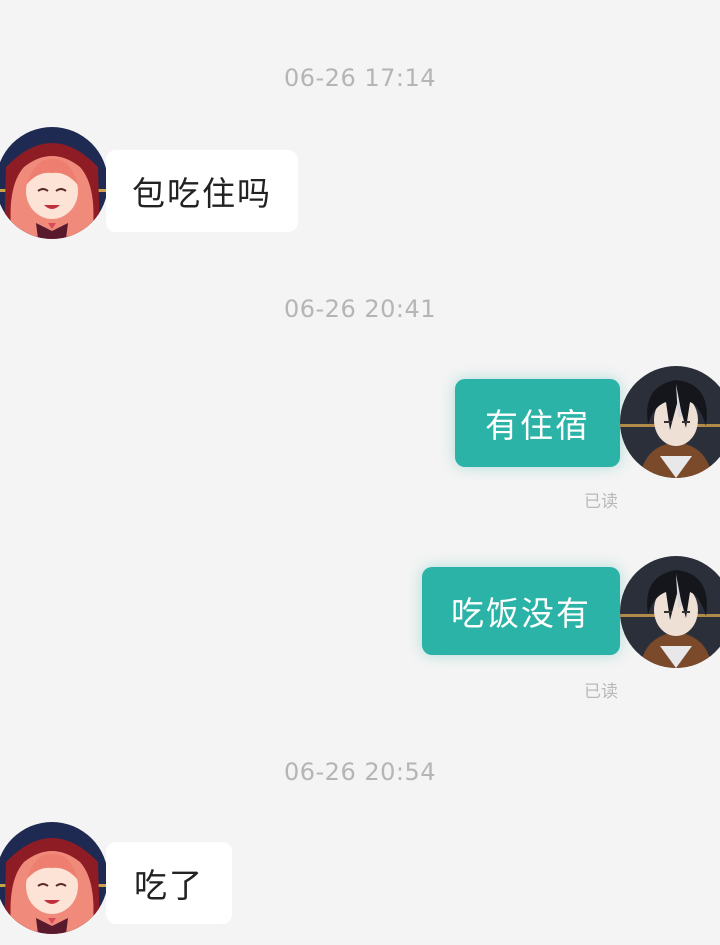 The height and width of the screenshot is (945, 720). I want to click on message-text: 包吃住吗, so click(202, 193).